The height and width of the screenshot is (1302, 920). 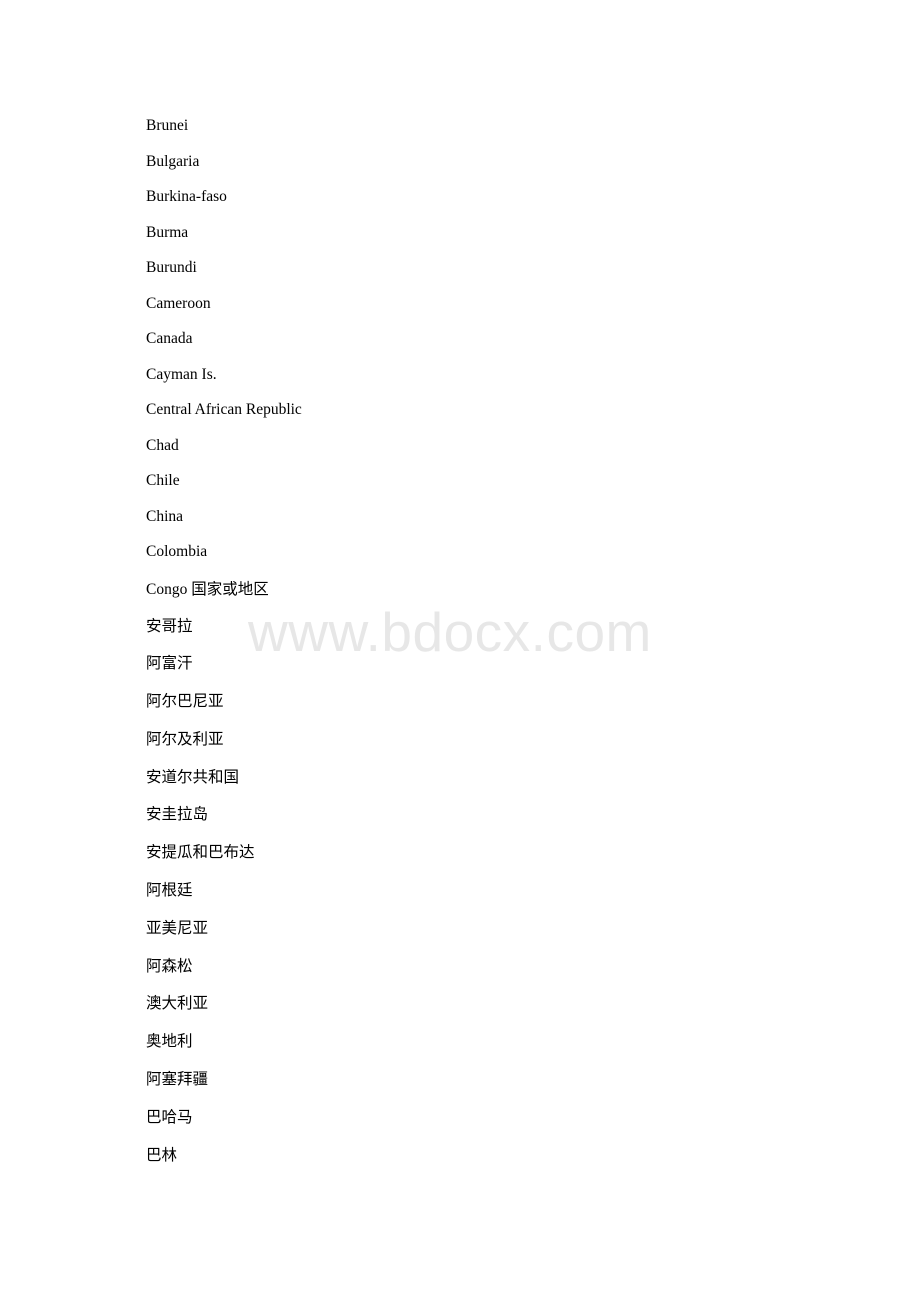 I want to click on country-entry: Burundi, so click(x=171, y=267).